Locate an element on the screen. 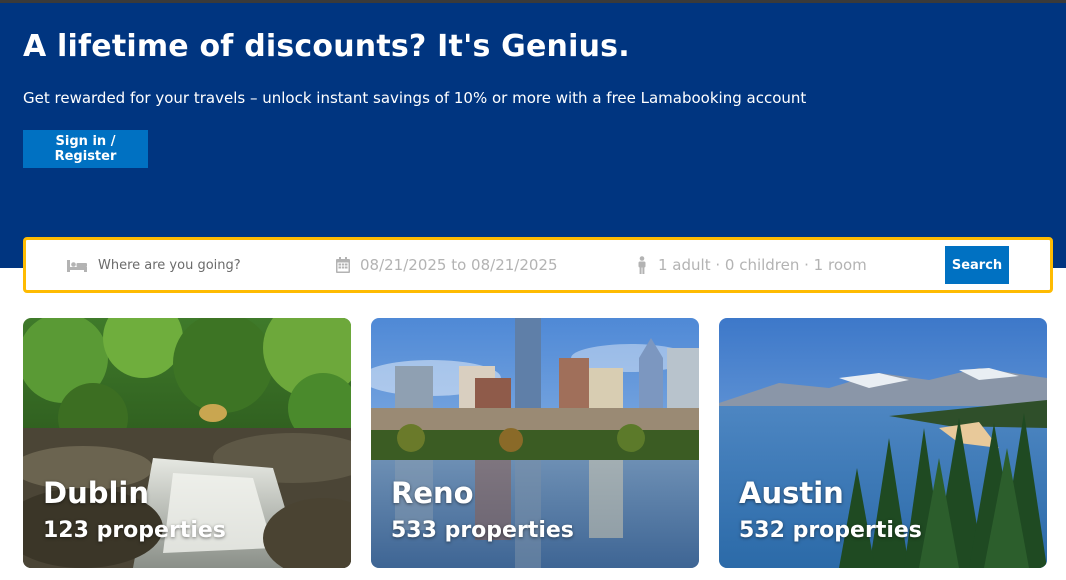 The height and width of the screenshot is (580, 1066). destination-properties: 123 properties is located at coordinates (134, 530).